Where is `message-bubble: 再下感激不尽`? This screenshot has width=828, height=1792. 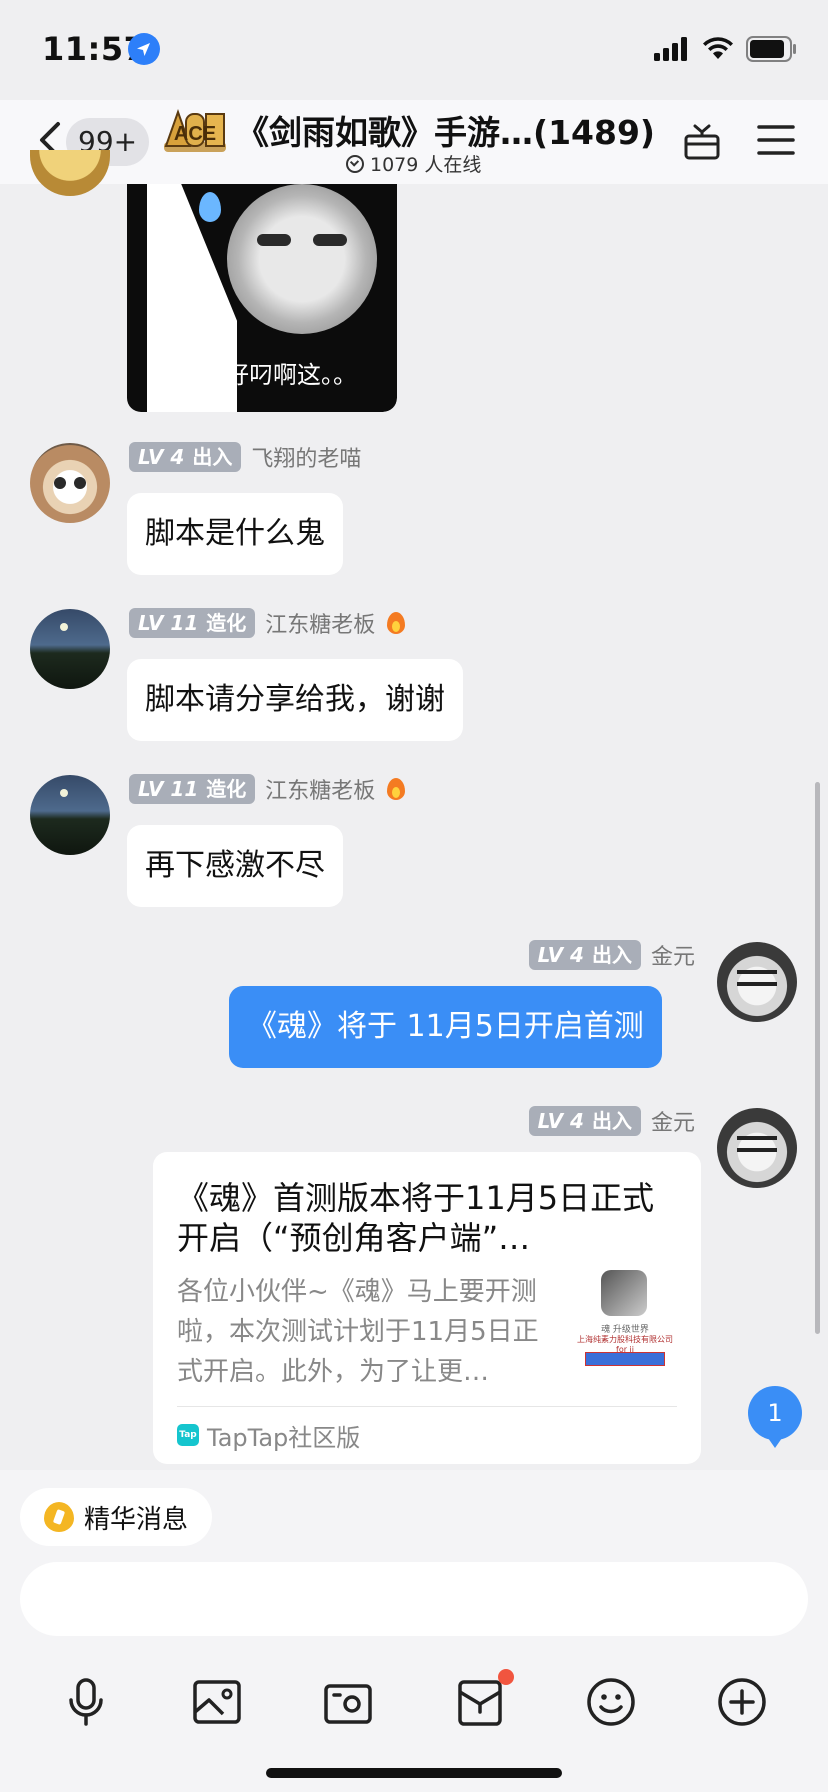
message-bubble: 再下感激不尽 is located at coordinates (235, 866).